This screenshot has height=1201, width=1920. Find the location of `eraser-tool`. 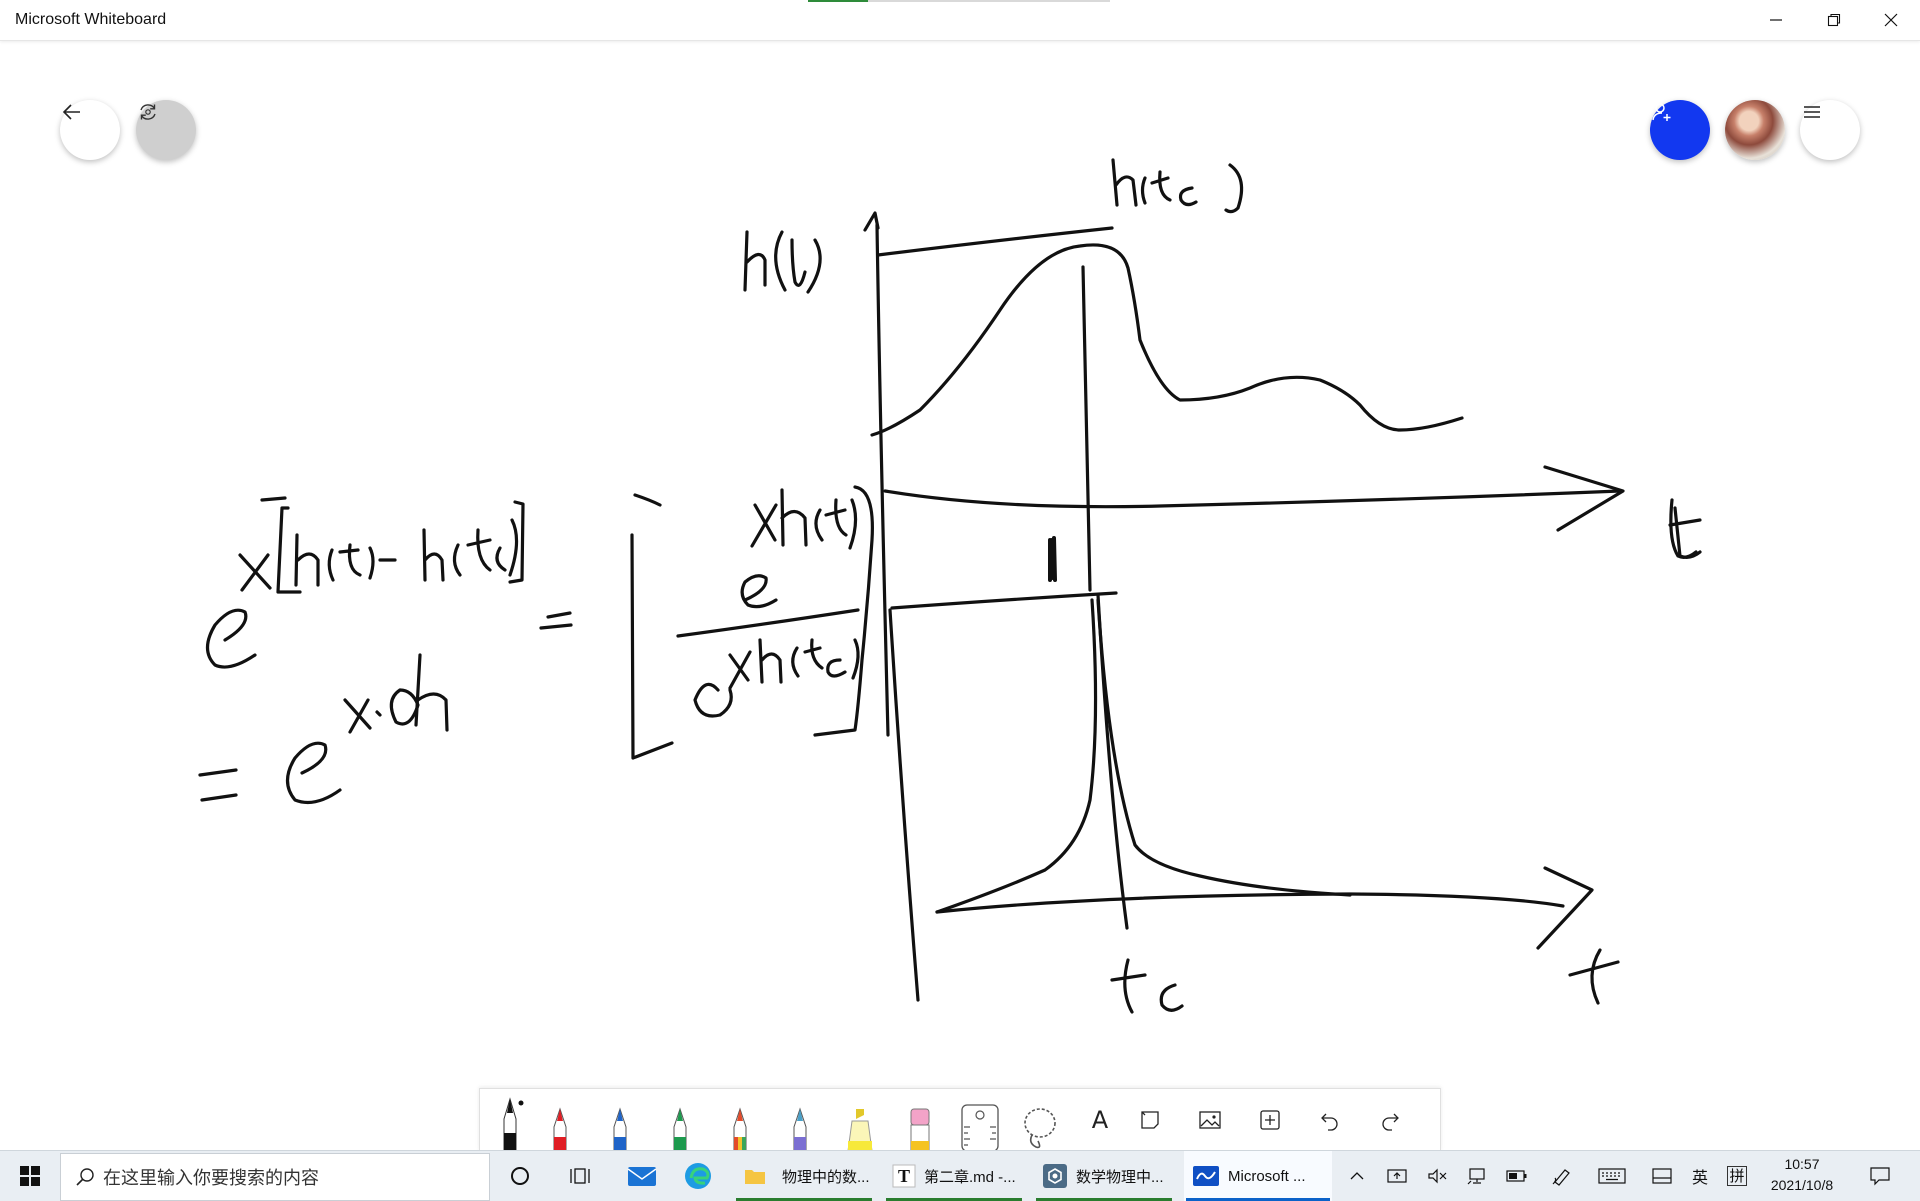

eraser-tool is located at coordinates (920, 1120).